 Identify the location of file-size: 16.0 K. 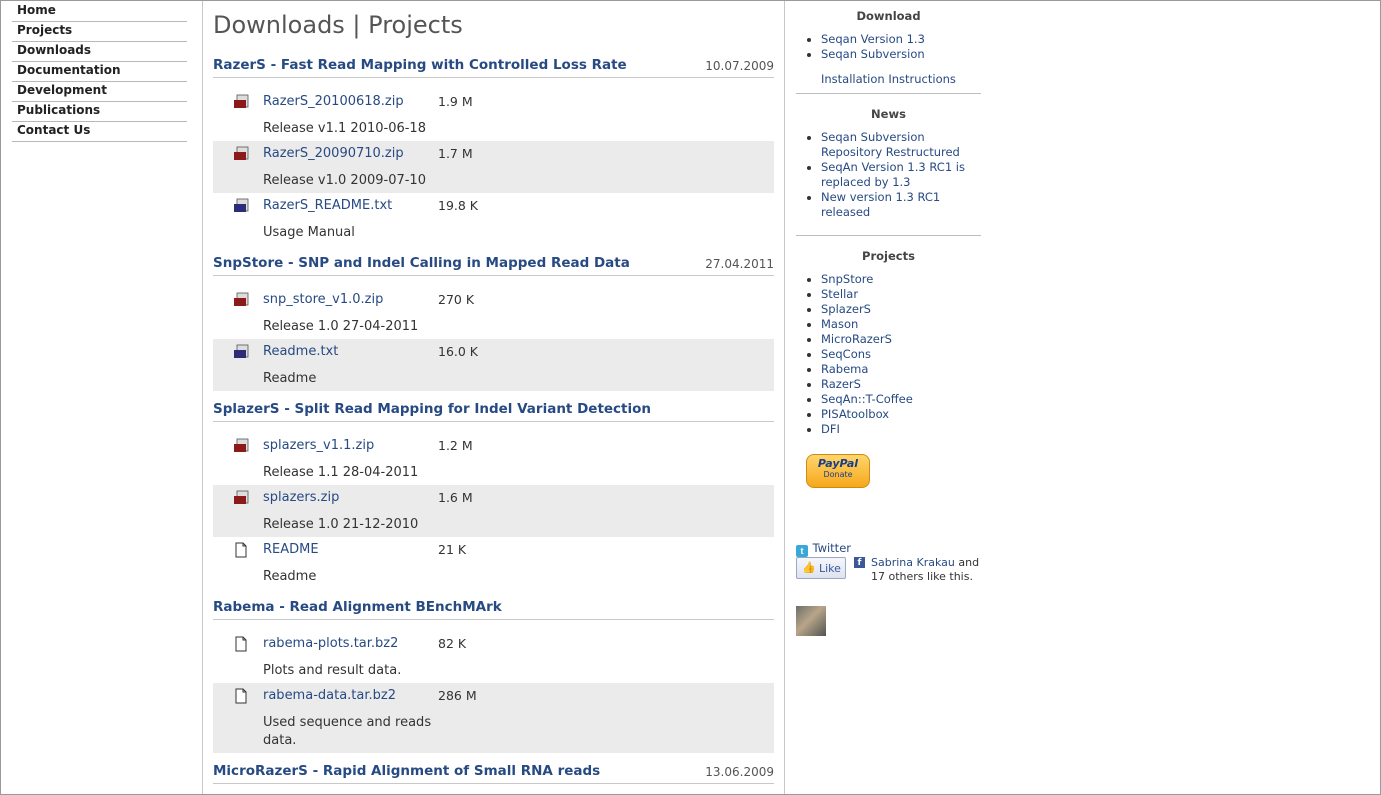
(458, 351).